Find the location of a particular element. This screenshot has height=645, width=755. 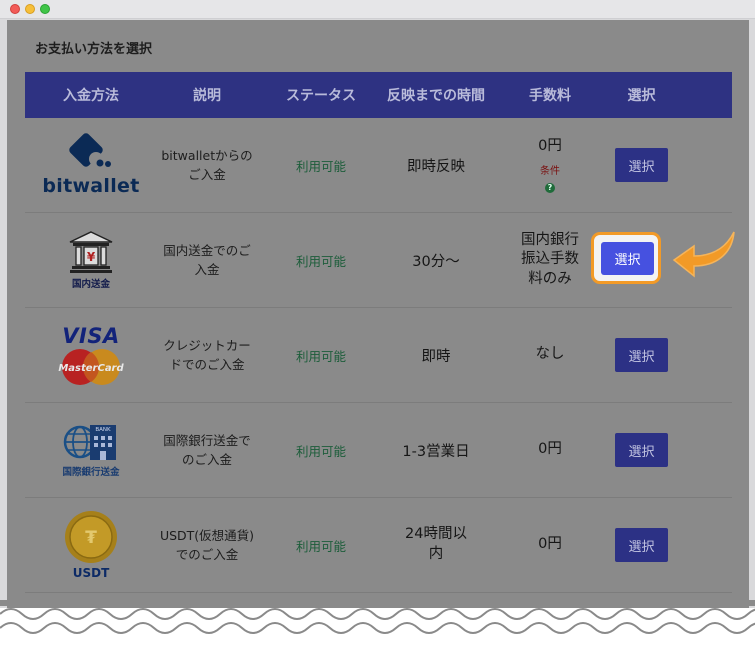

help-icon: ? is located at coordinates (550, 188).